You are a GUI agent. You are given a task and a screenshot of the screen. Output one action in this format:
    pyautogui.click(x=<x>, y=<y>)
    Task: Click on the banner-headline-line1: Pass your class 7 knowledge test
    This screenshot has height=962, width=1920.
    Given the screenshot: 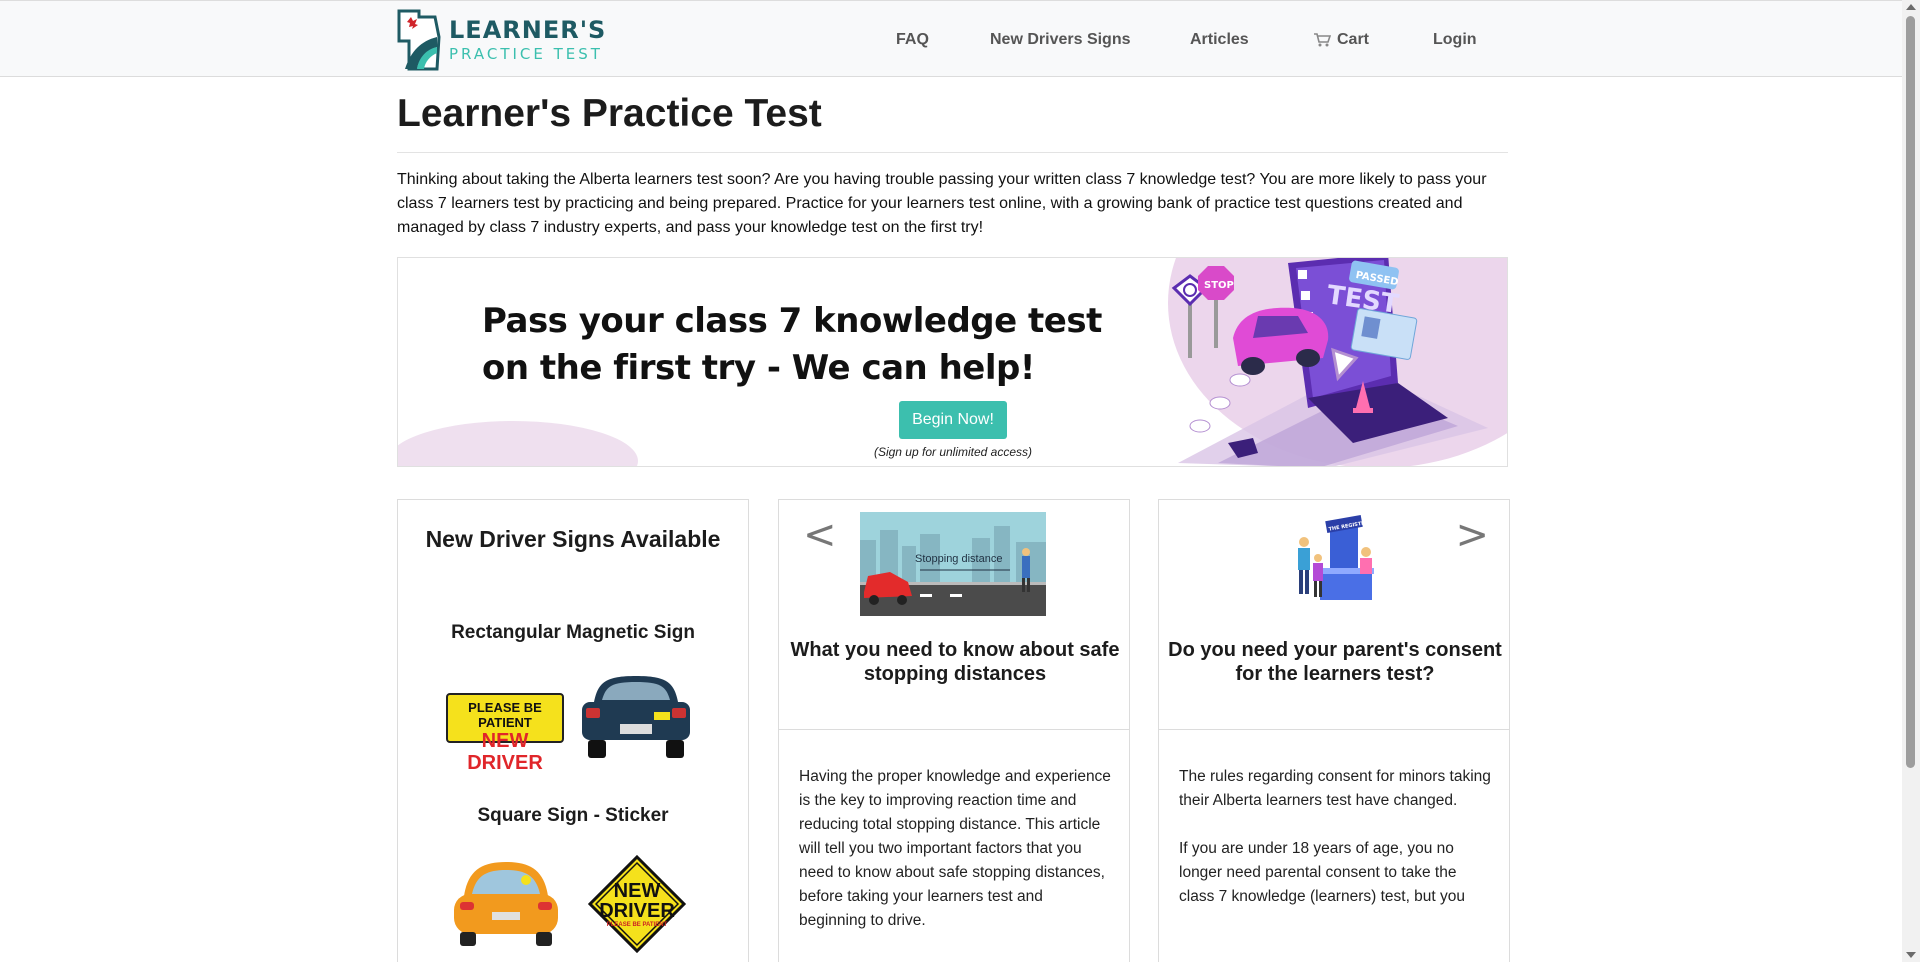 What is the action you would take?
    pyautogui.click(x=792, y=321)
    